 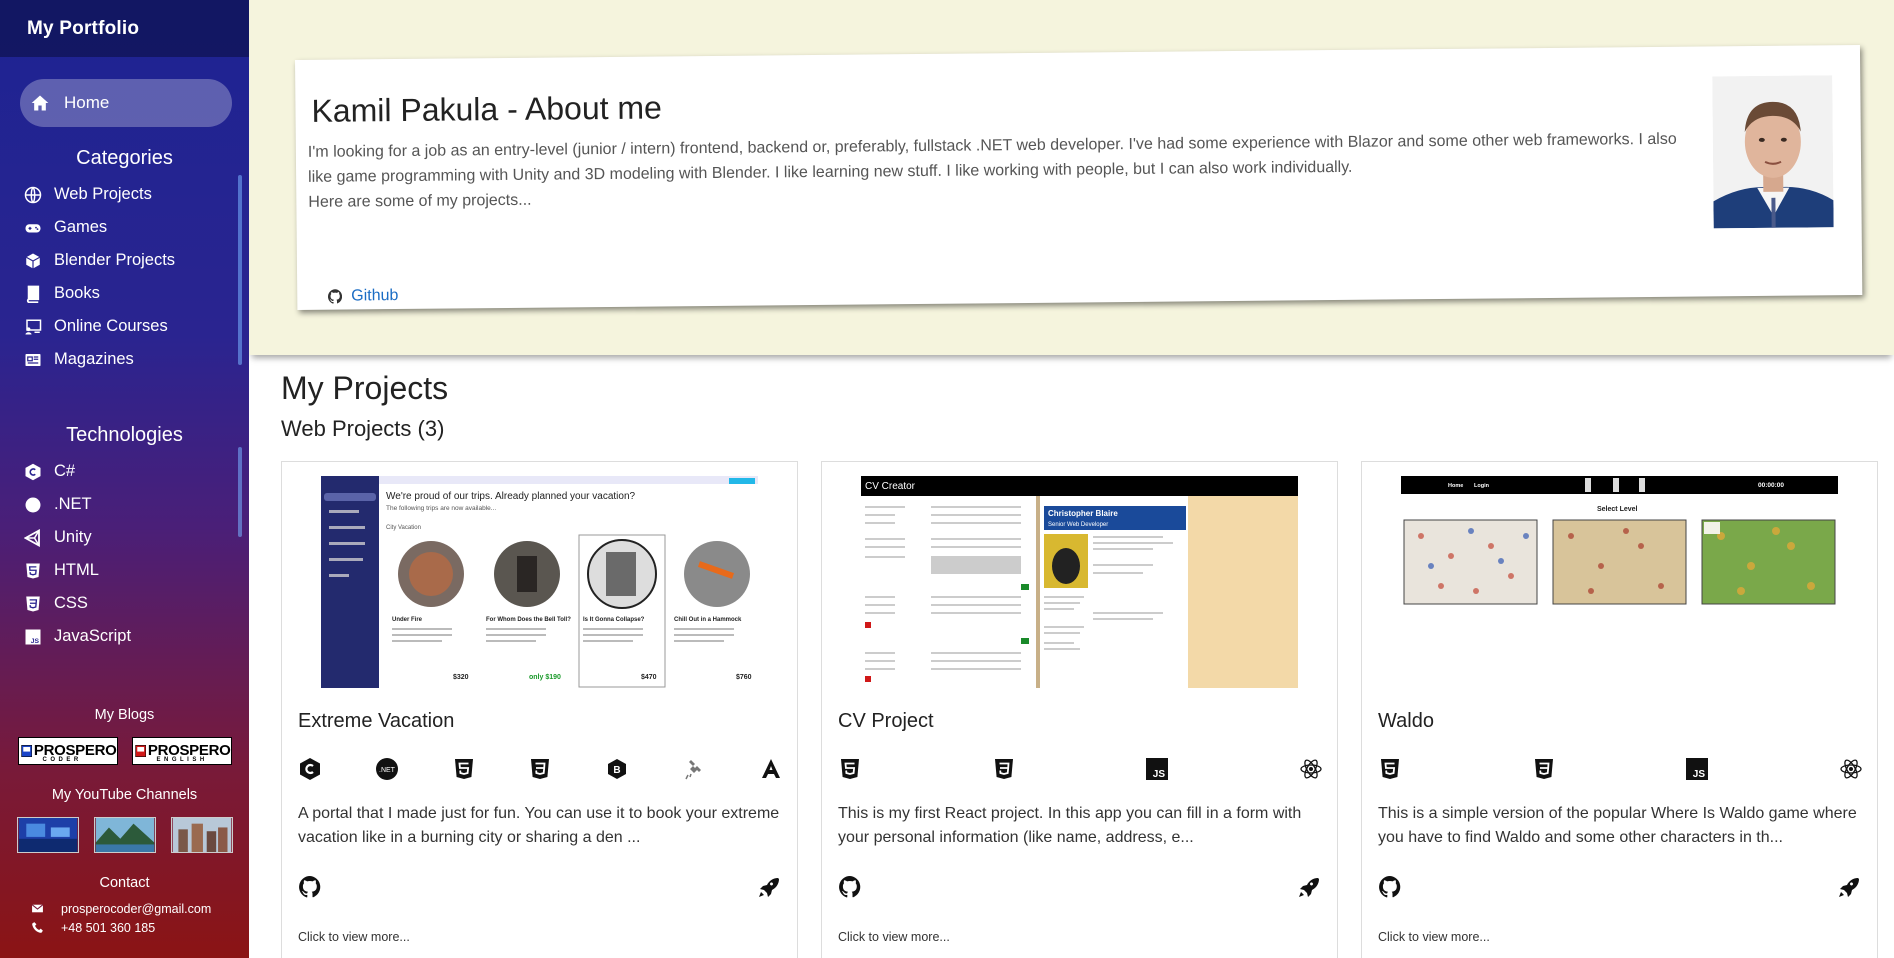 What do you see at coordinates (94, 359) in the screenshot?
I see `sidebar-item-label: Magazines` at bounding box center [94, 359].